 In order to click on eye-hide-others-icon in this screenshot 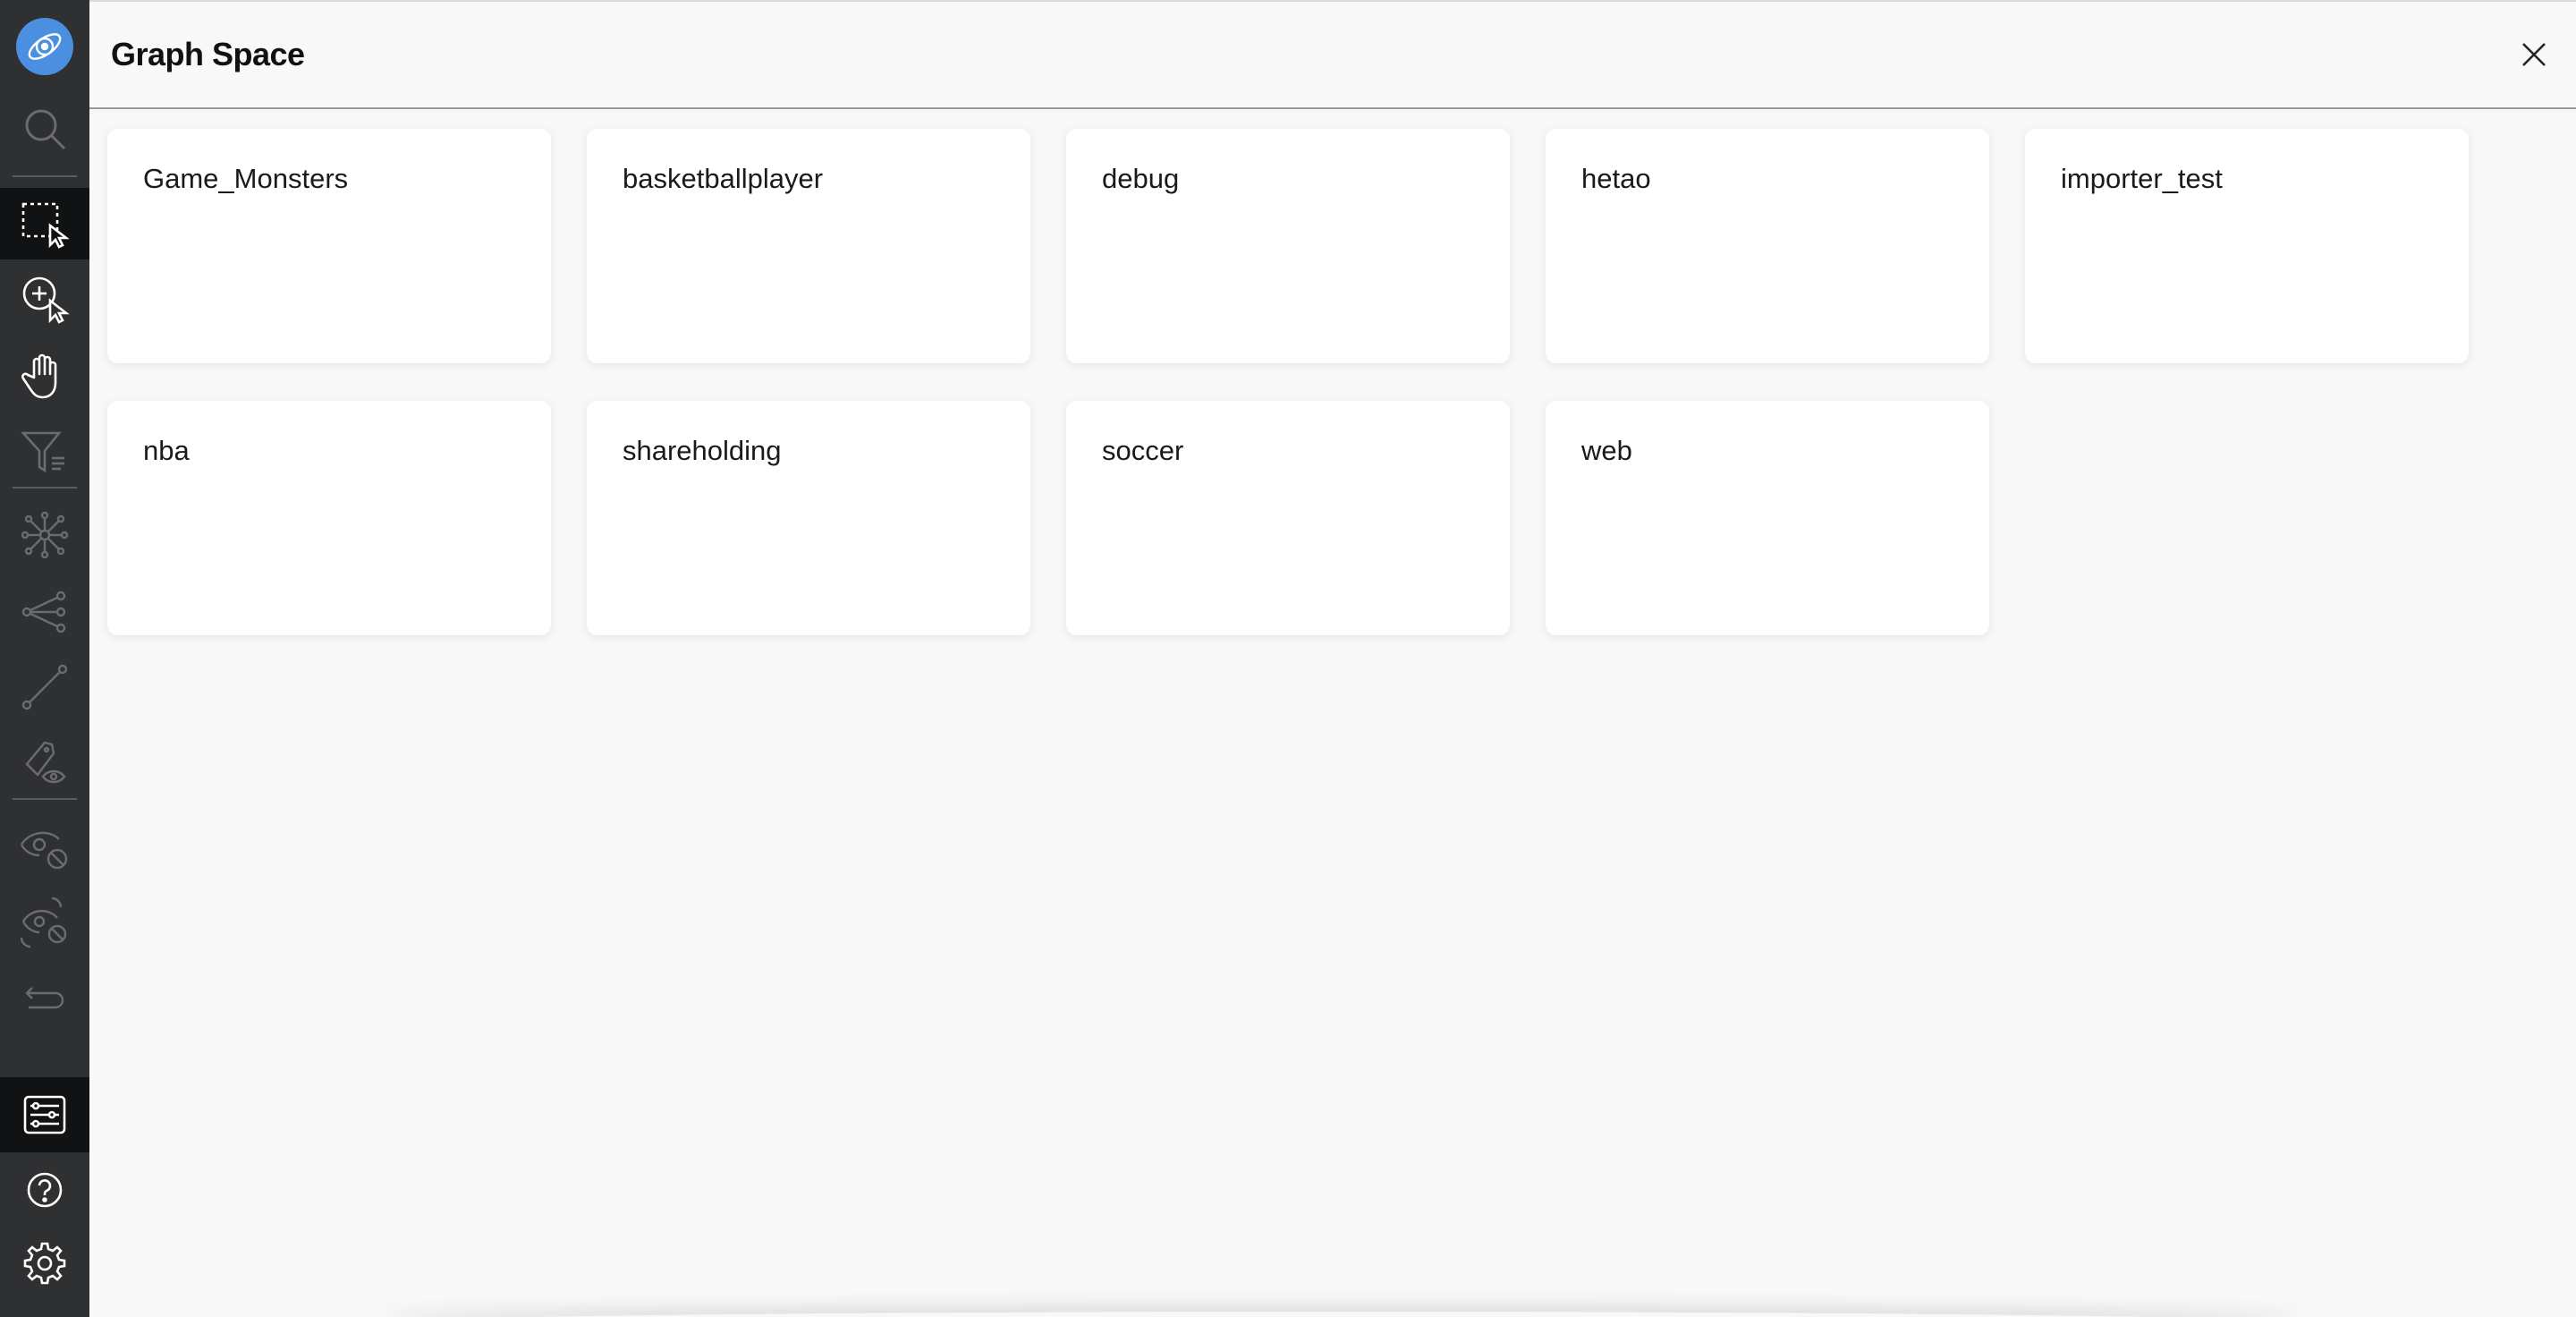, I will do `click(43, 922)`.